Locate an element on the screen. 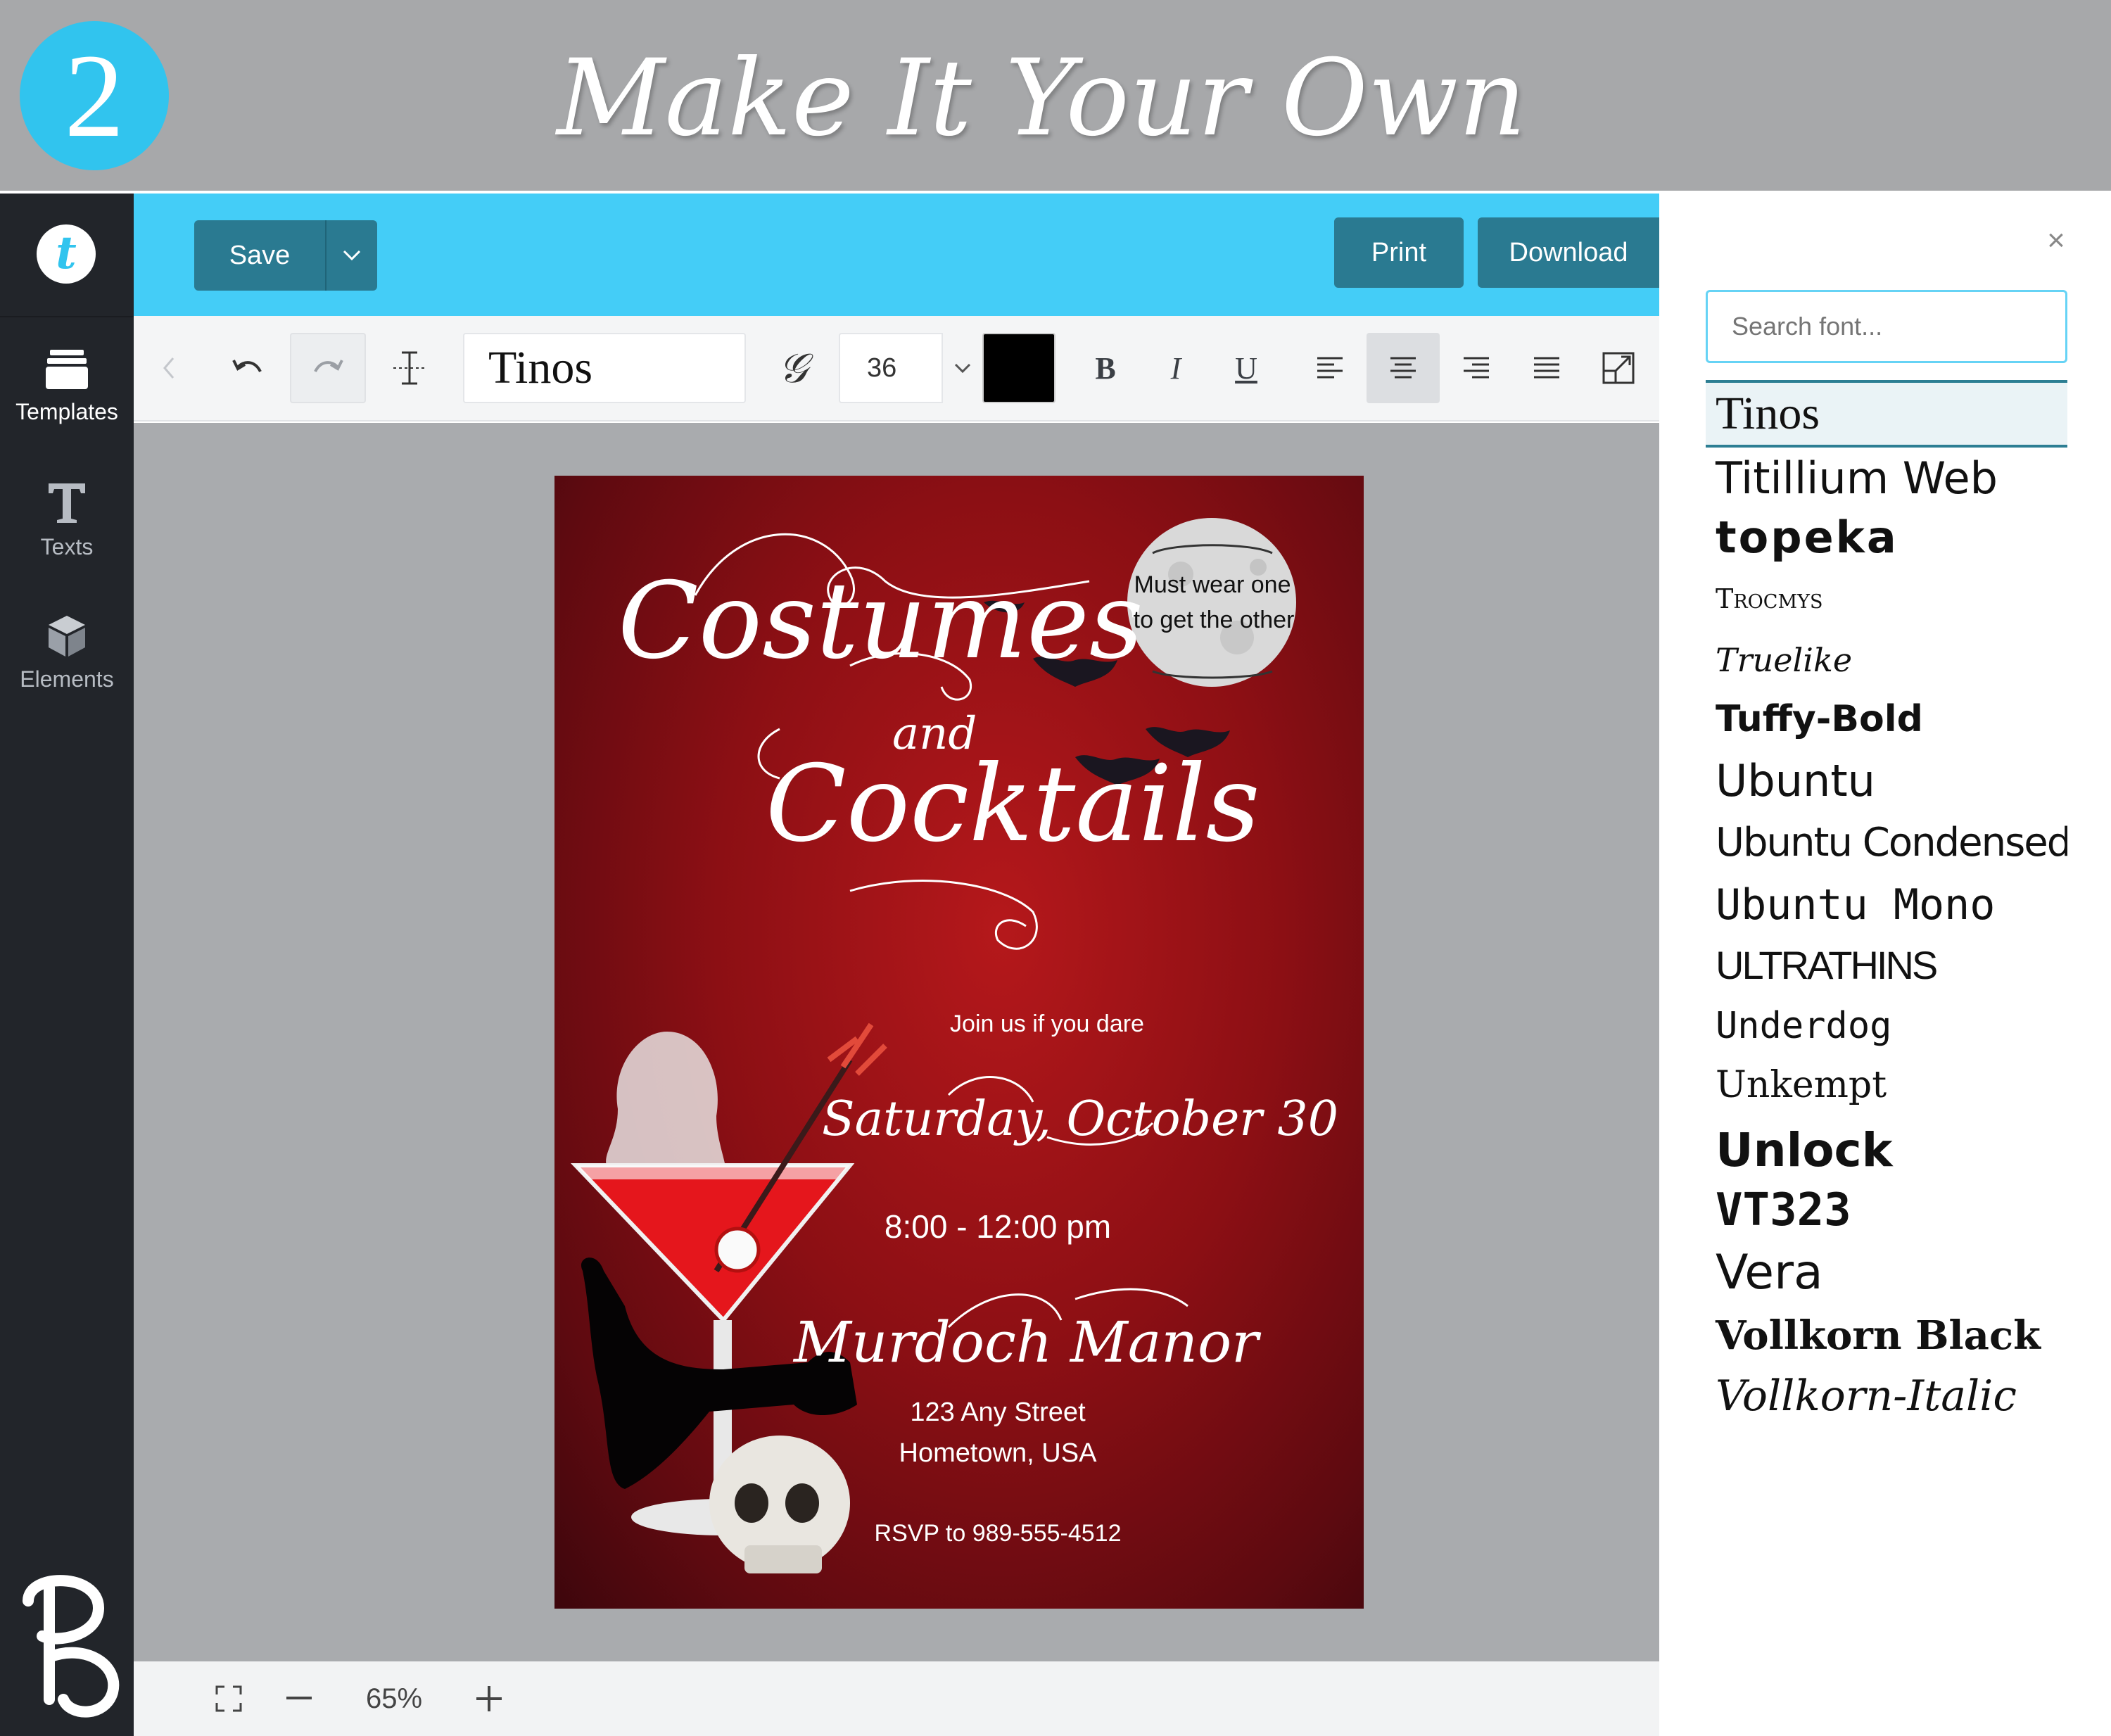 The width and height of the screenshot is (2111, 1736). redo-icon is located at coordinates (328, 366).